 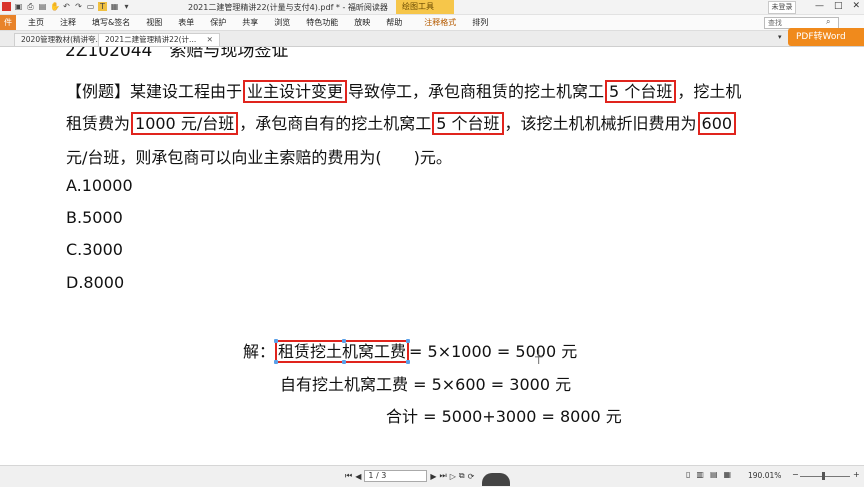 What do you see at coordinates (36, 22) in the screenshot?
I see `menu-home: 主页` at bounding box center [36, 22].